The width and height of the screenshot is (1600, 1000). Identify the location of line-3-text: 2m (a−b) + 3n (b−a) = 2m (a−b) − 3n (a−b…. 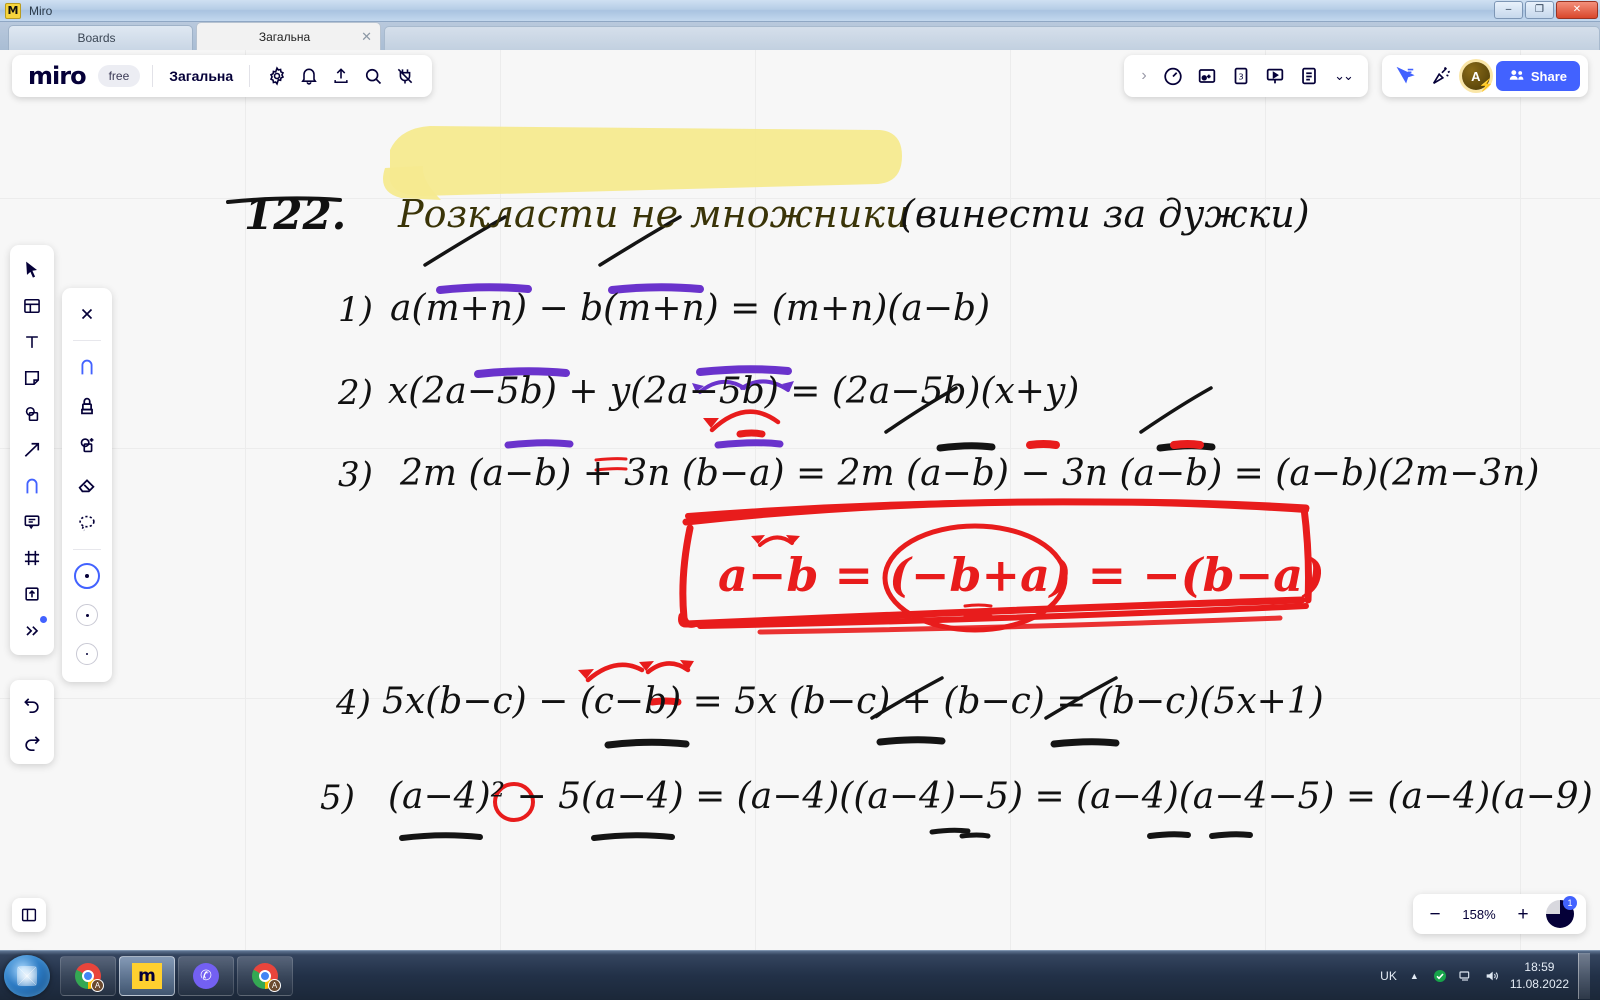
(970, 473).